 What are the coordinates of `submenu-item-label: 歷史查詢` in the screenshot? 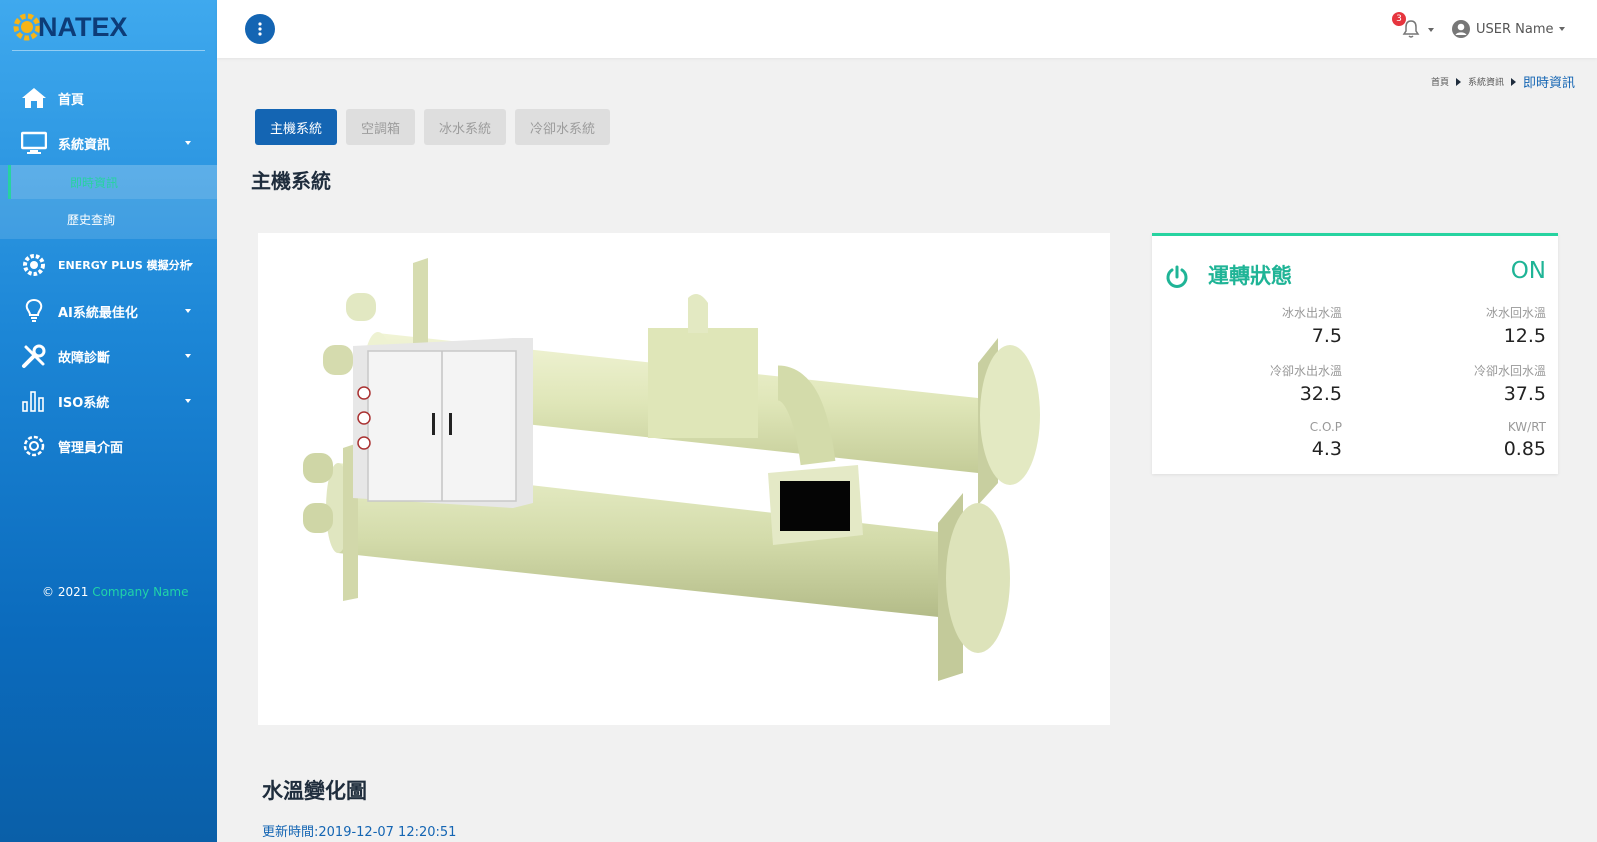 It's located at (91, 219).